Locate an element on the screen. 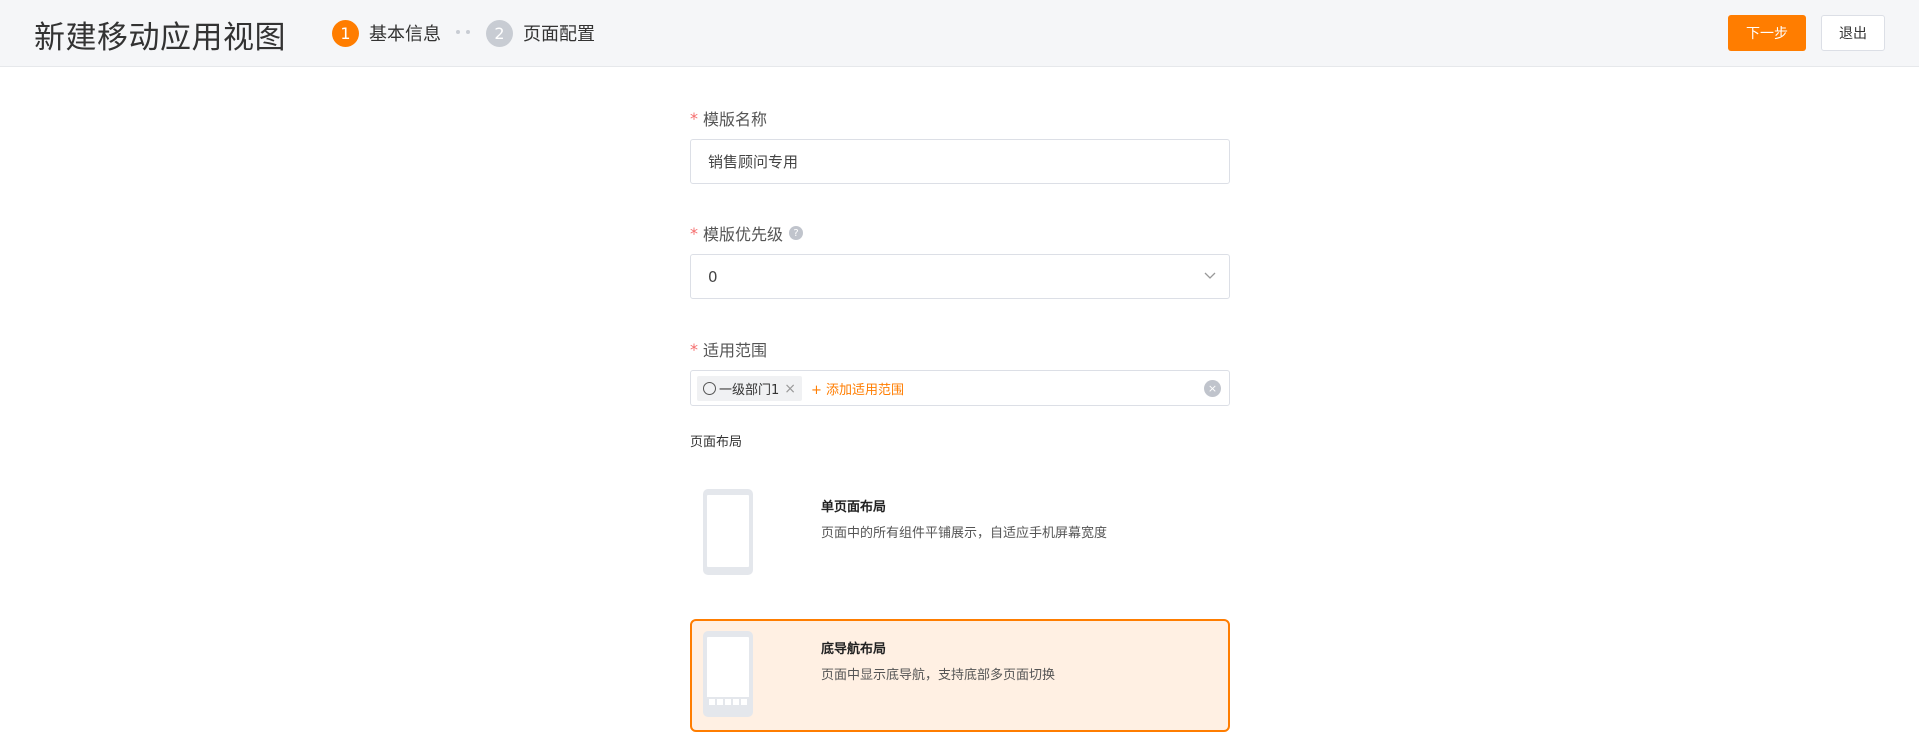 This screenshot has height=755, width=1919. chevron-down-icon is located at coordinates (1210, 275).